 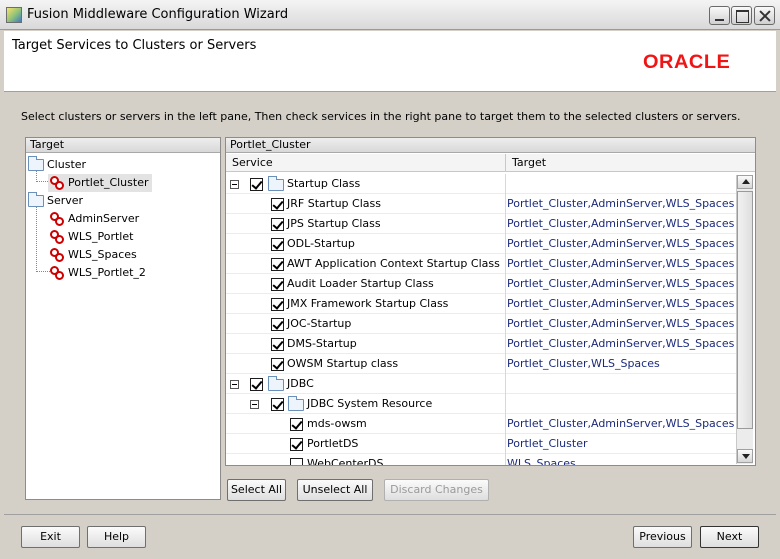 What do you see at coordinates (107, 272) in the screenshot?
I see `tree-node-label: WLS_Portlet_2` at bounding box center [107, 272].